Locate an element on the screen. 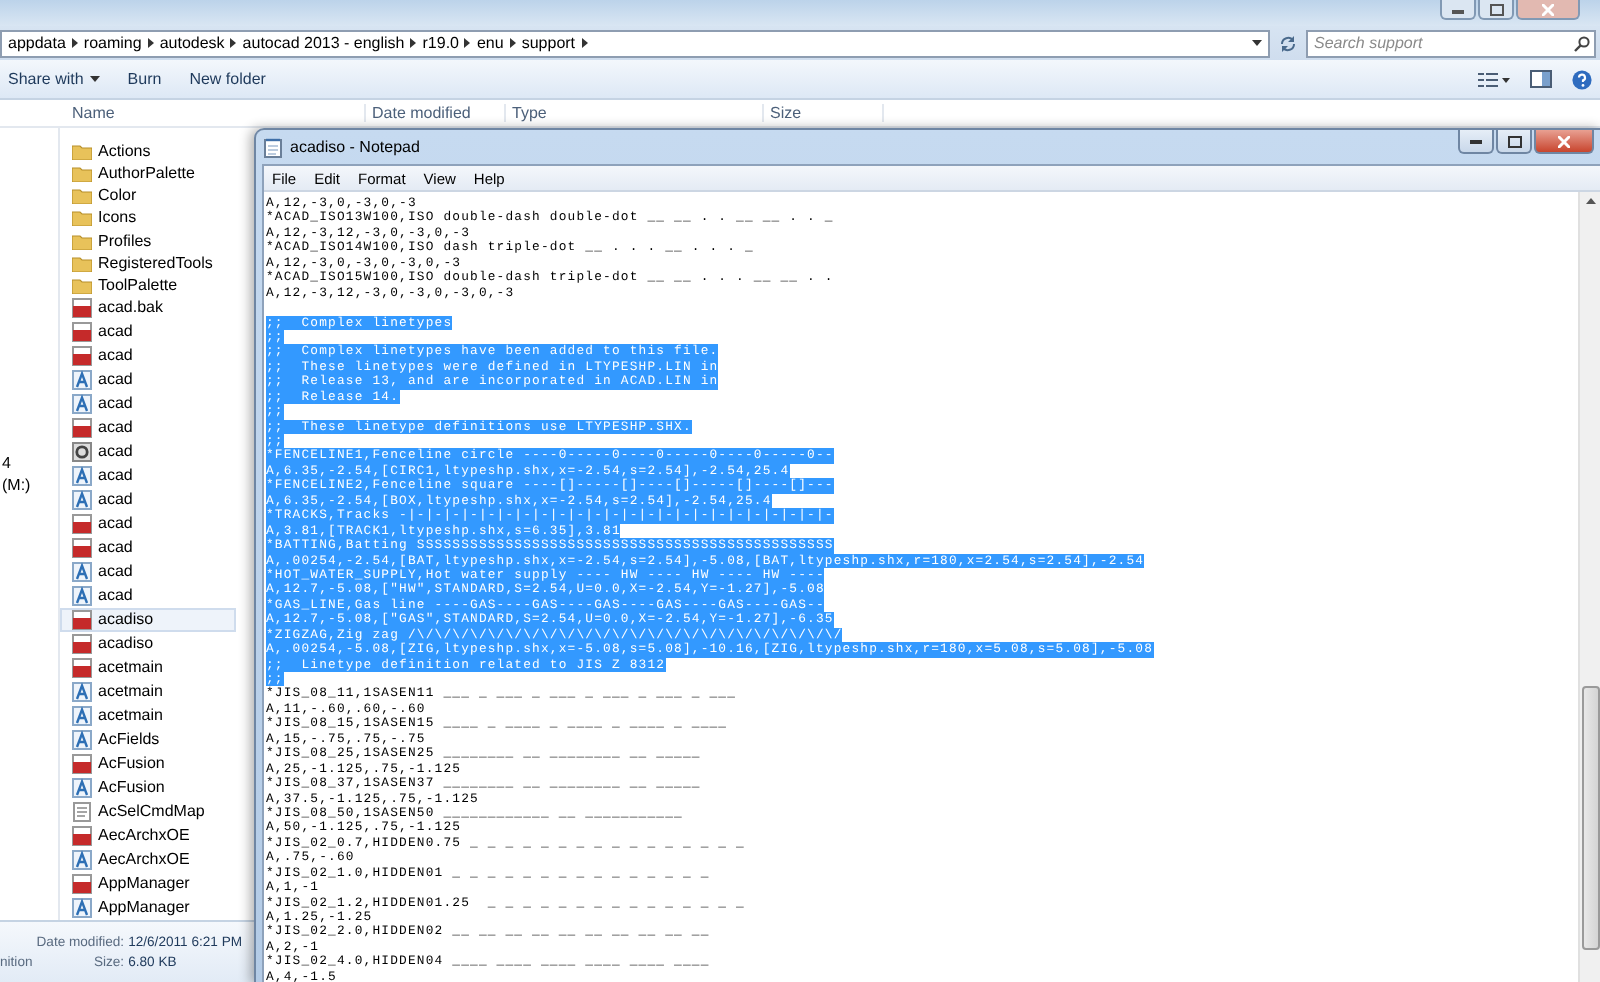 The height and width of the screenshot is (982, 1600). nav-item: (M:) is located at coordinates (30, 485).